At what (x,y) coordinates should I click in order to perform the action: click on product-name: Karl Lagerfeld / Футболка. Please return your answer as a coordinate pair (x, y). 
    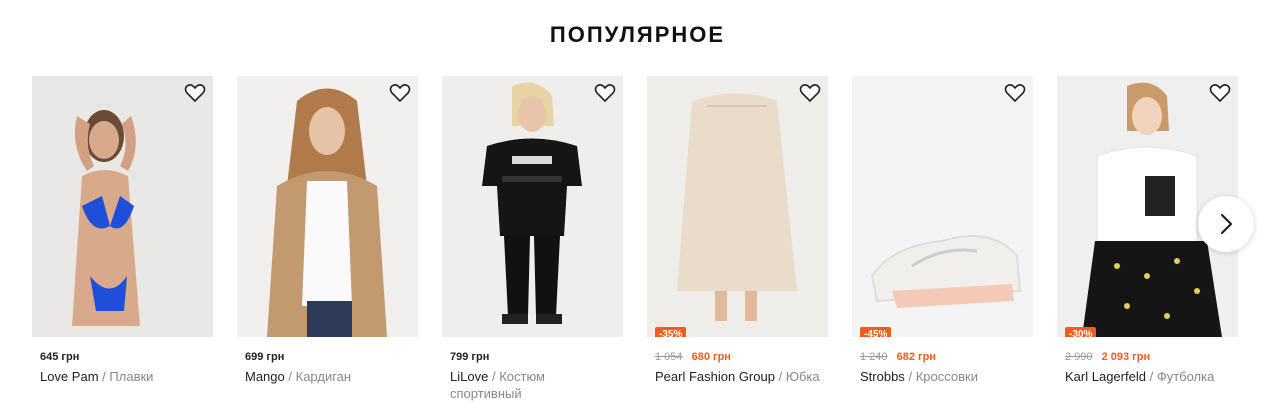
    Looking at the image, I should click on (1143, 376).